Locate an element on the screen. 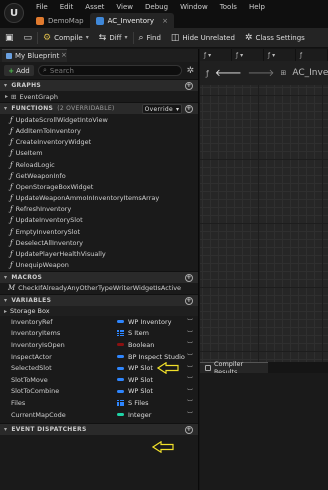 Image resolution: width=328 pixels, height=490 pixels. function-item: ƒ RefreshInventory is located at coordinates (99, 209).